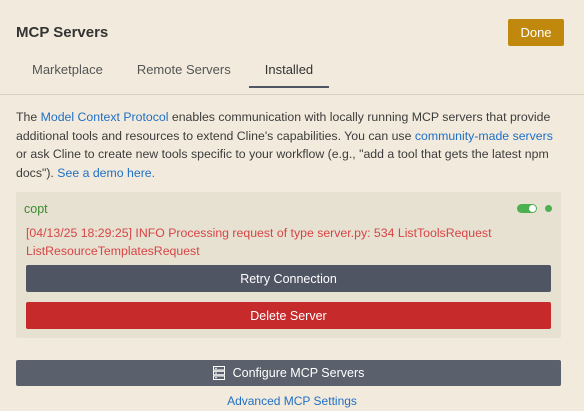 The width and height of the screenshot is (584, 411). What do you see at coordinates (532, 208) in the screenshot?
I see `toggle-knob` at bounding box center [532, 208].